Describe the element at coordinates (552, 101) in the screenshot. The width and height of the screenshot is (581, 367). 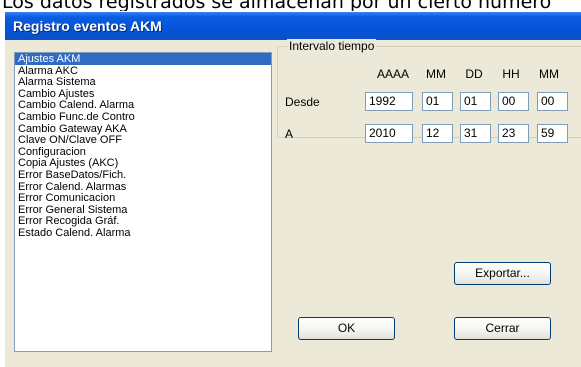
I see `from-minute-field: 00` at that location.